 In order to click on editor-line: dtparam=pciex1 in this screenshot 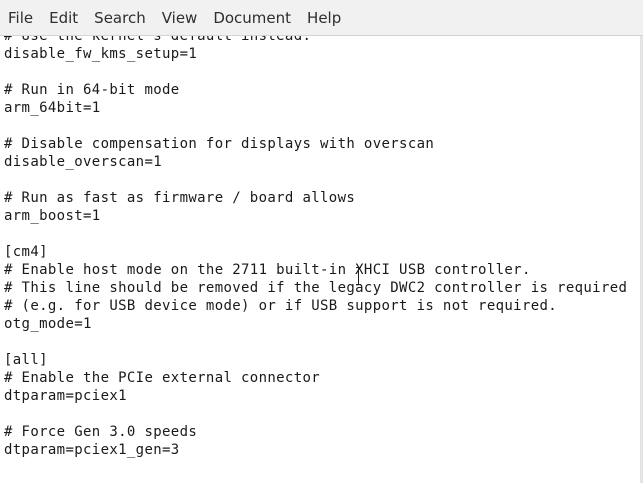, I will do `click(65, 396)`.